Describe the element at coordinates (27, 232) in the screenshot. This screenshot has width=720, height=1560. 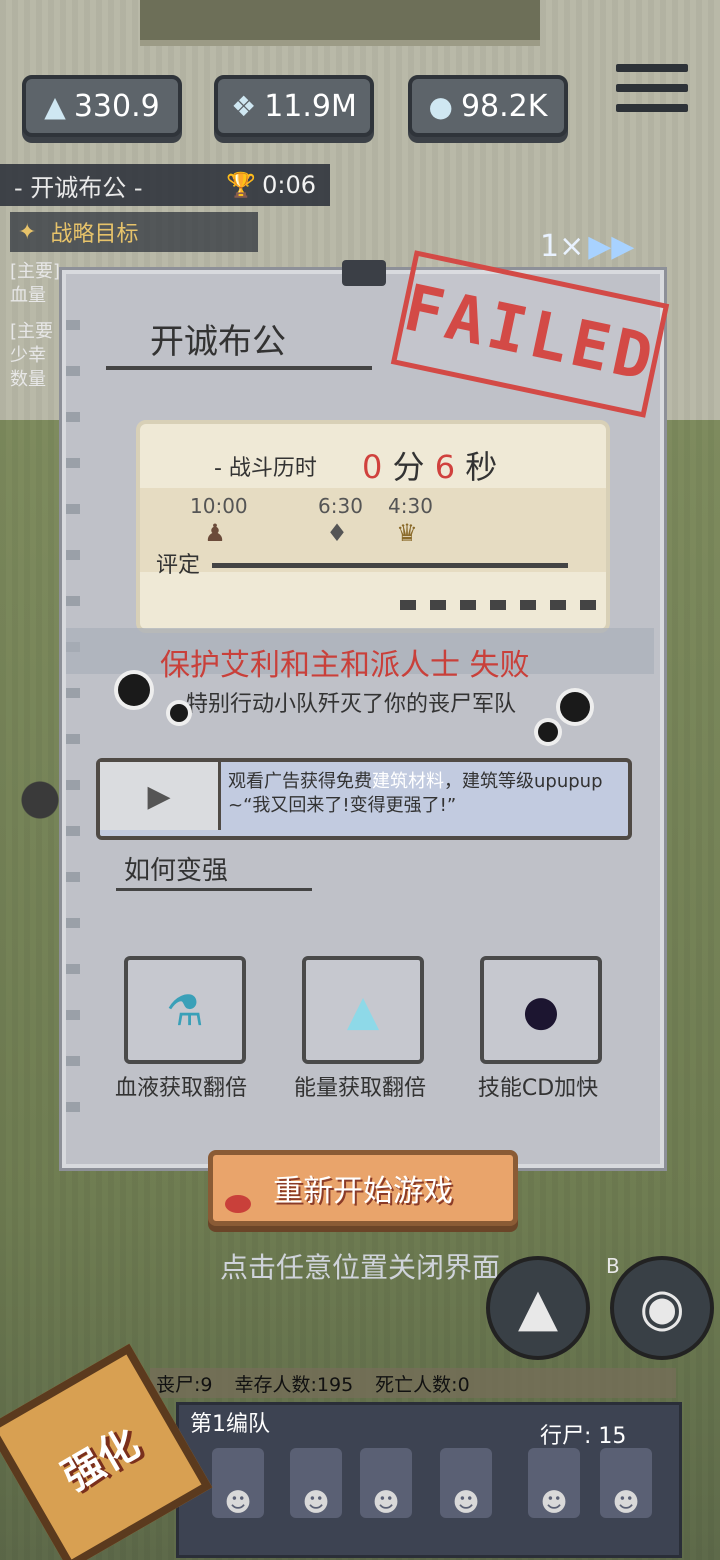
I see `target-icon: ✦` at that location.